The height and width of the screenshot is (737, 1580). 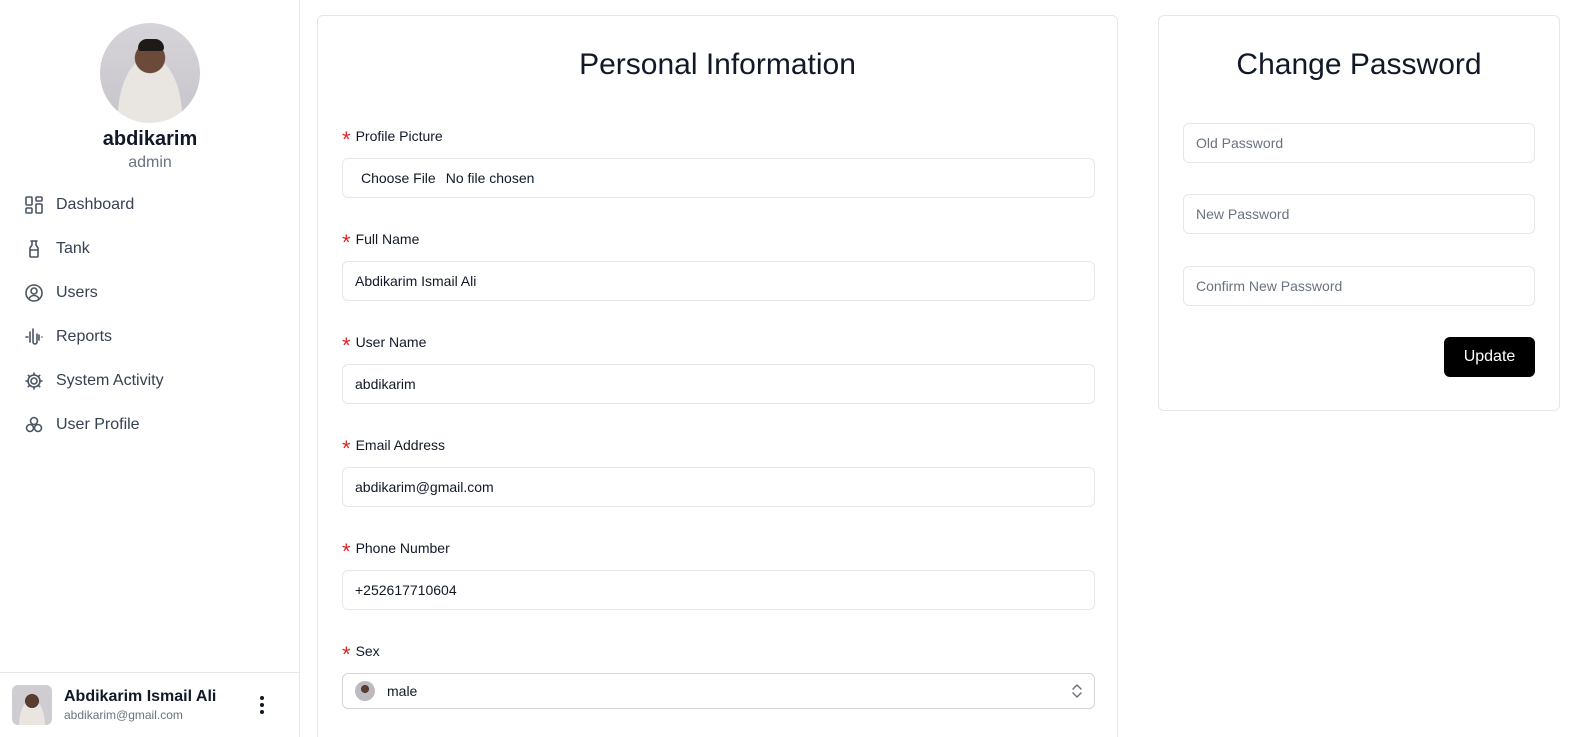 I want to click on page-title: Personal Information, so click(x=717, y=64).